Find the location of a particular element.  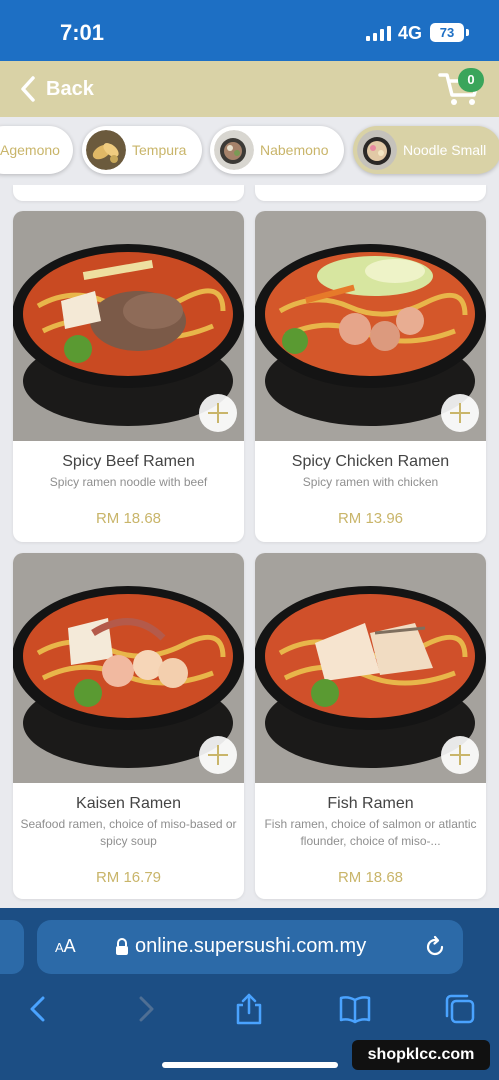

tab-label: Tempura is located at coordinates (159, 150).